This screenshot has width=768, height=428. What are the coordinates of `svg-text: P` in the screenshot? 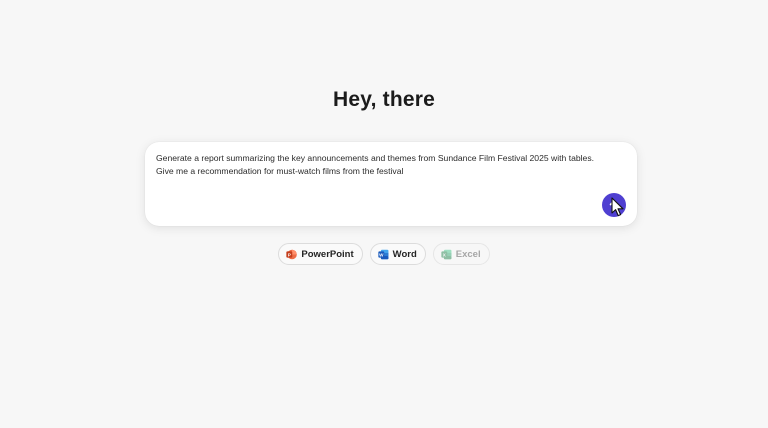 It's located at (289, 254).